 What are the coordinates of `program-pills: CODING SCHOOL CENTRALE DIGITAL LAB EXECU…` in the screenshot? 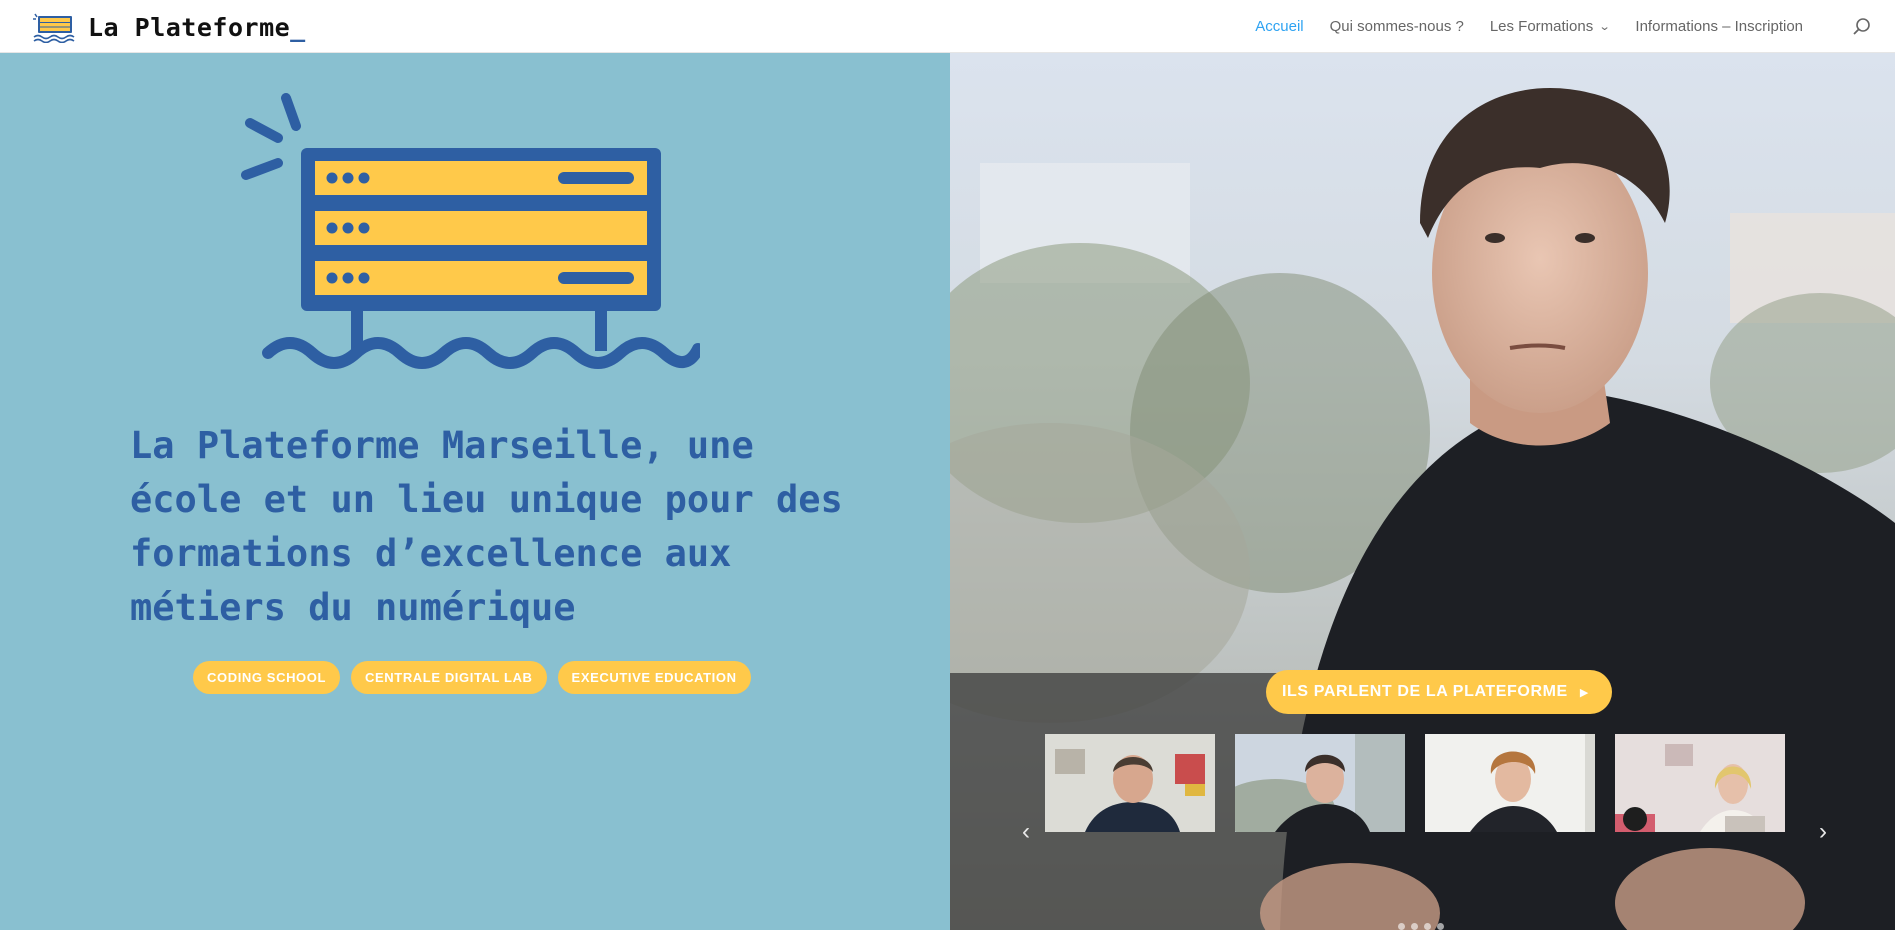 It's located at (477, 677).